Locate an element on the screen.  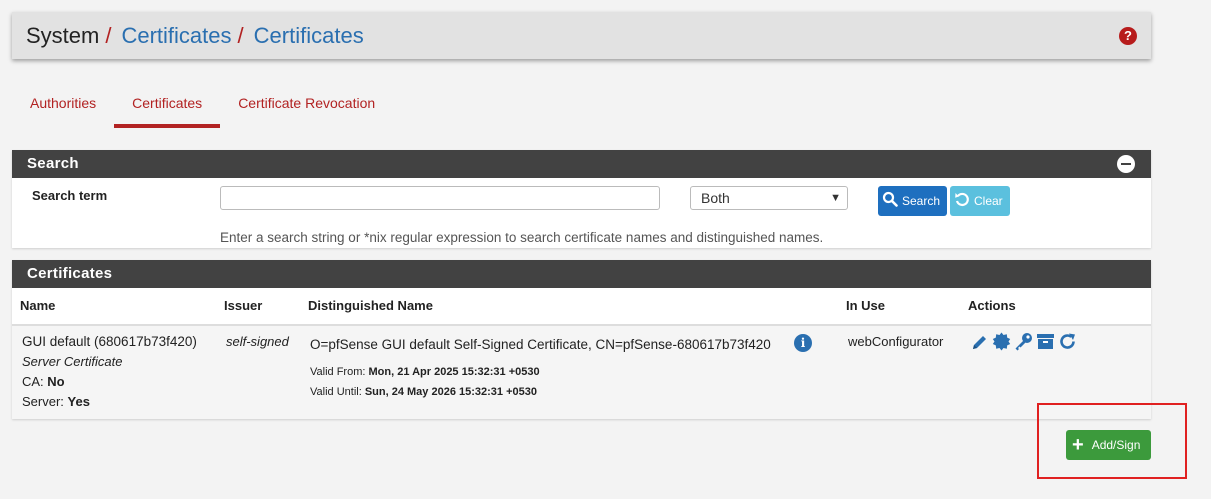
column-header-distinguished-name: Distinguished Name is located at coordinates (370, 305).